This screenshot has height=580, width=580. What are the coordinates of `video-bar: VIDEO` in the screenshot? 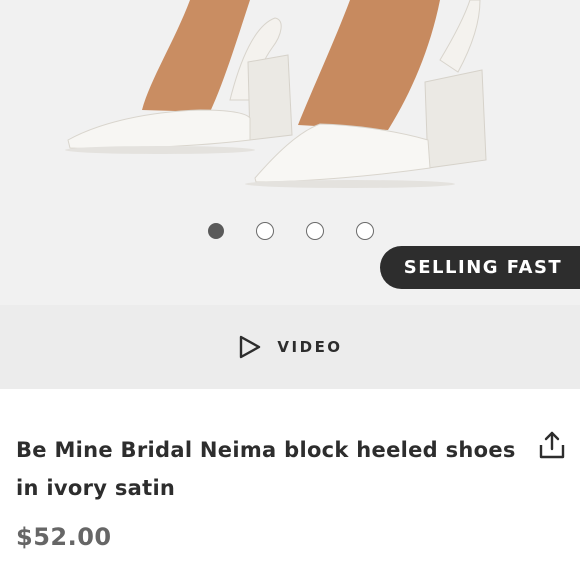 It's located at (290, 347).